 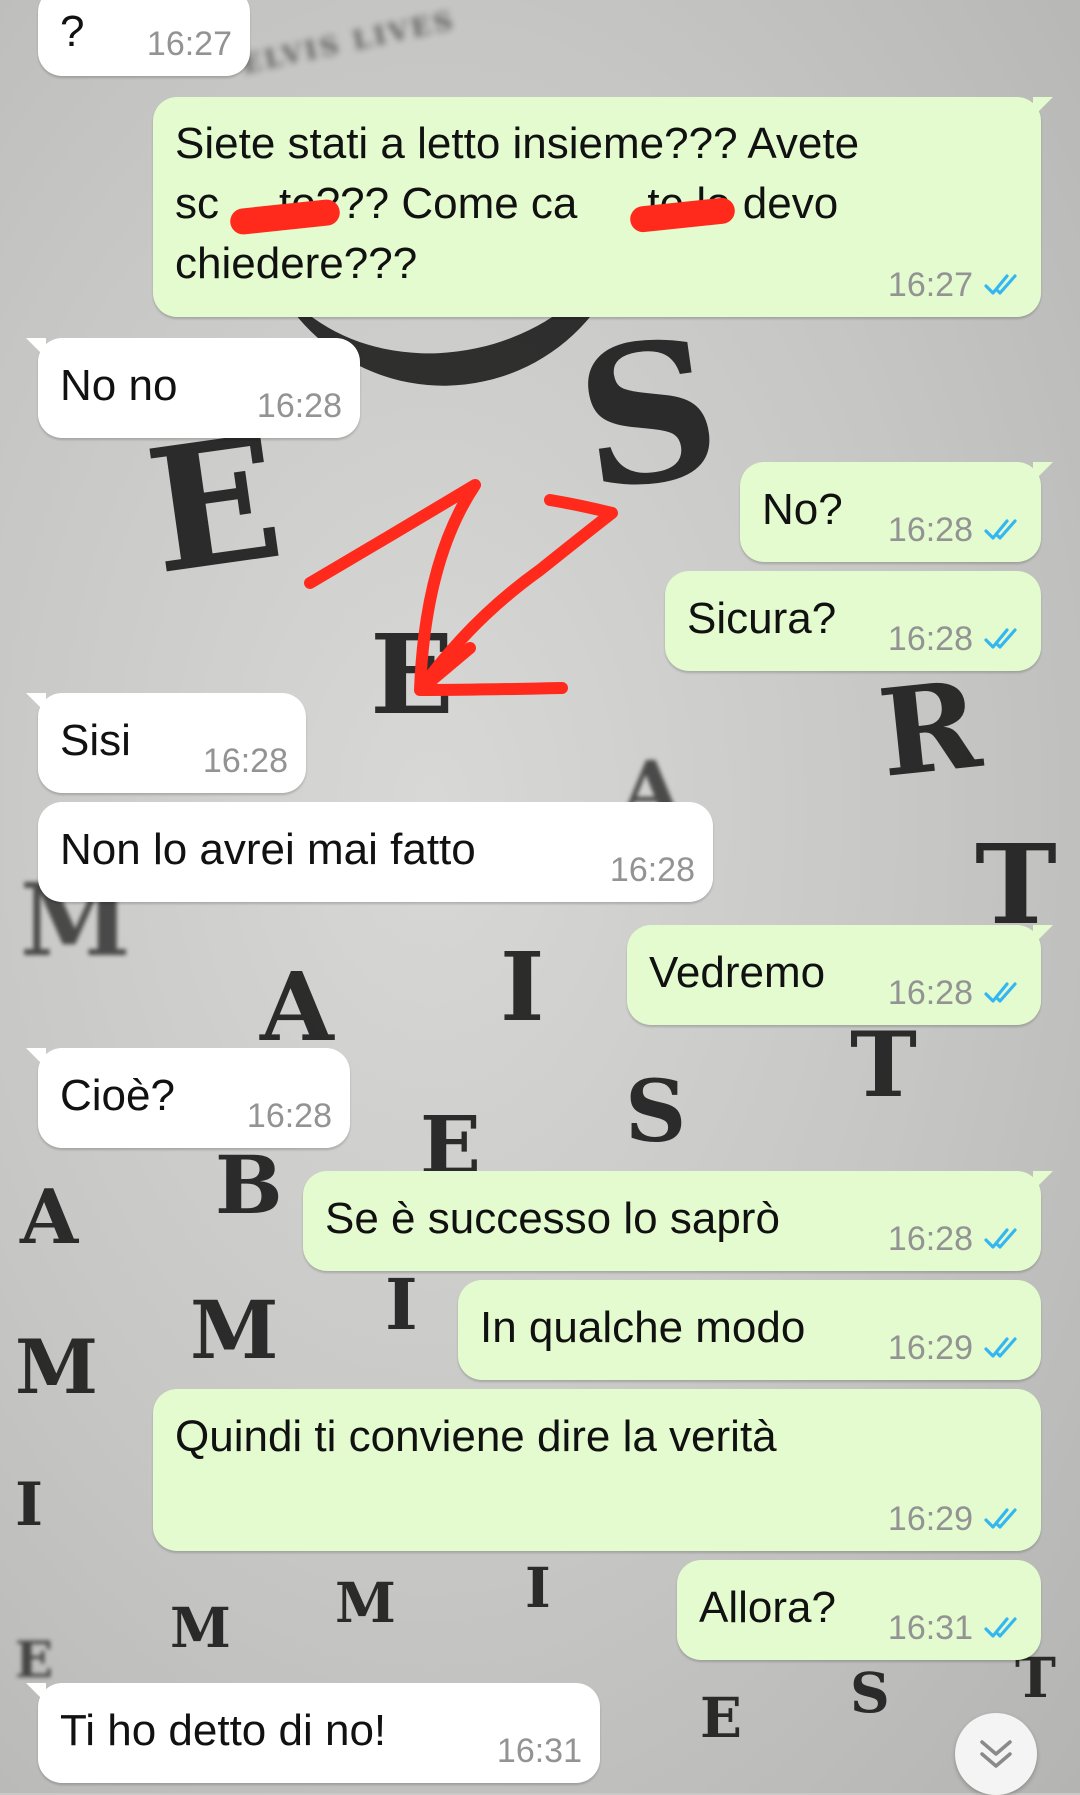 I want to click on message-outgoing: Vedremo 16:28, so click(x=840, y=975).